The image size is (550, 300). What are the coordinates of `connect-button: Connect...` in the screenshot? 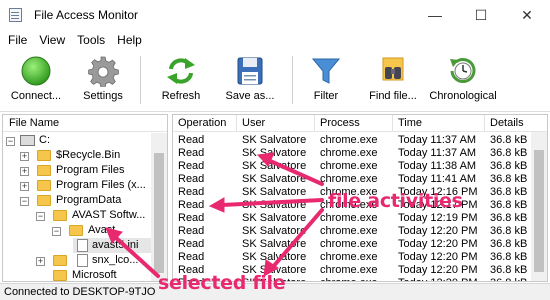 It's located at (36, 81).